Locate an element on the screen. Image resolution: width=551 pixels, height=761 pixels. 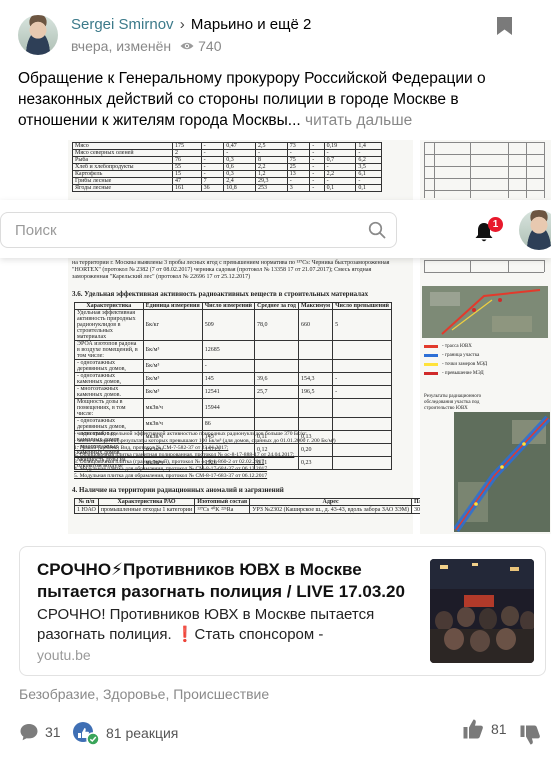
doc-table-cell: 0,19 is located at coordinates (340, 146).